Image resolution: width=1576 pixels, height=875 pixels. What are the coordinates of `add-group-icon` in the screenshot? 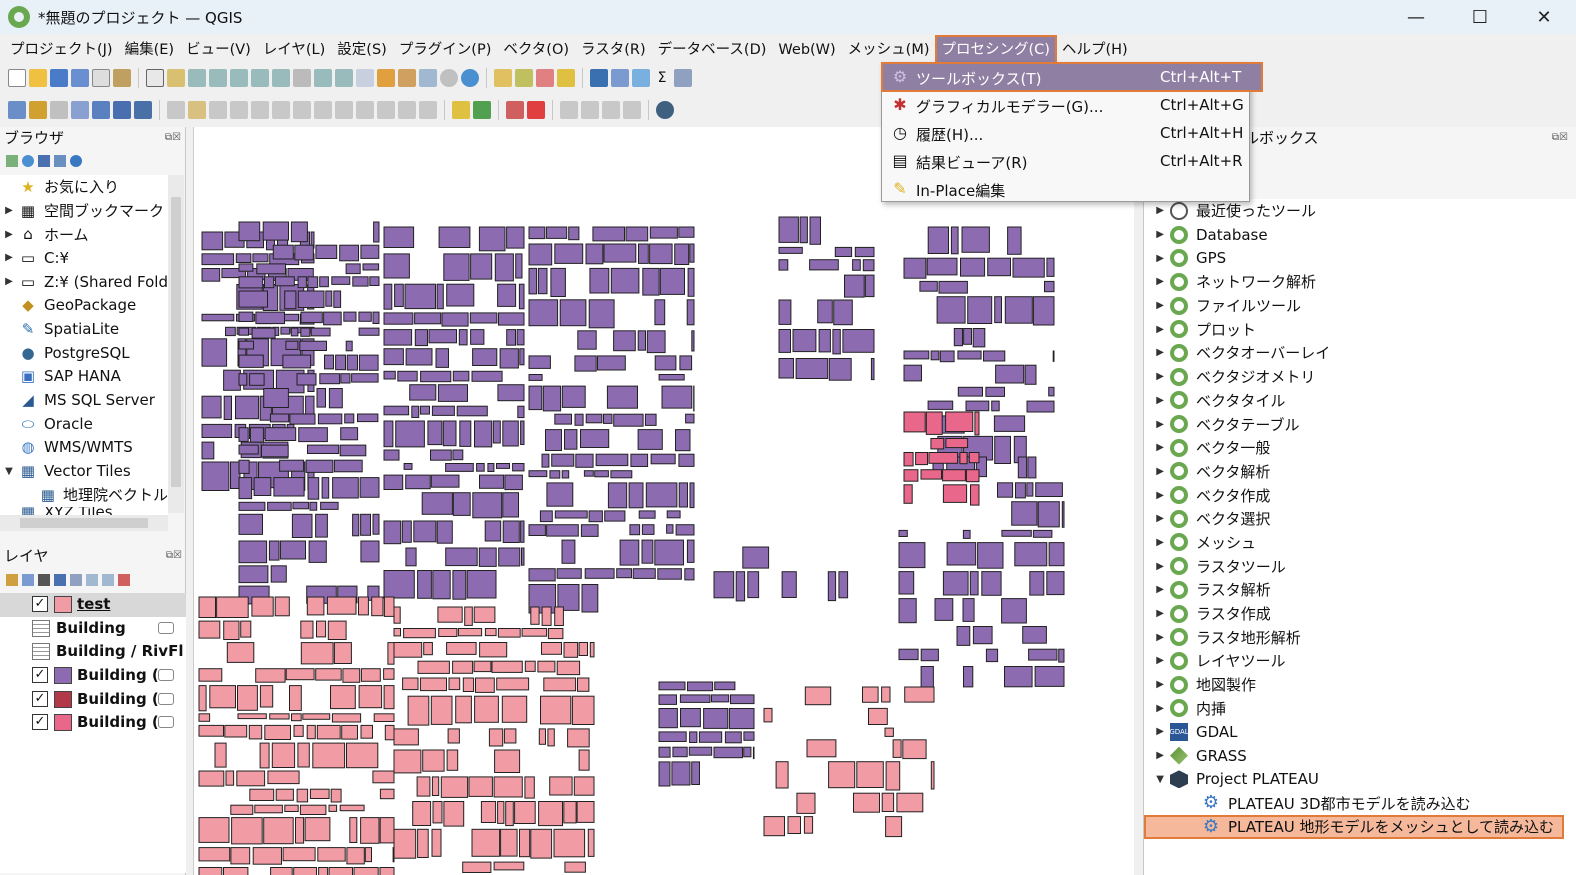 It's located at (28, 580).